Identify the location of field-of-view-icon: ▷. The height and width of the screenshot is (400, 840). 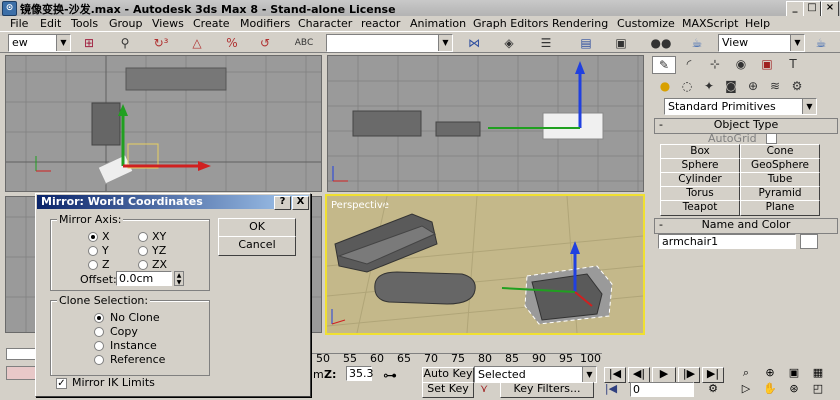
(746, 389).